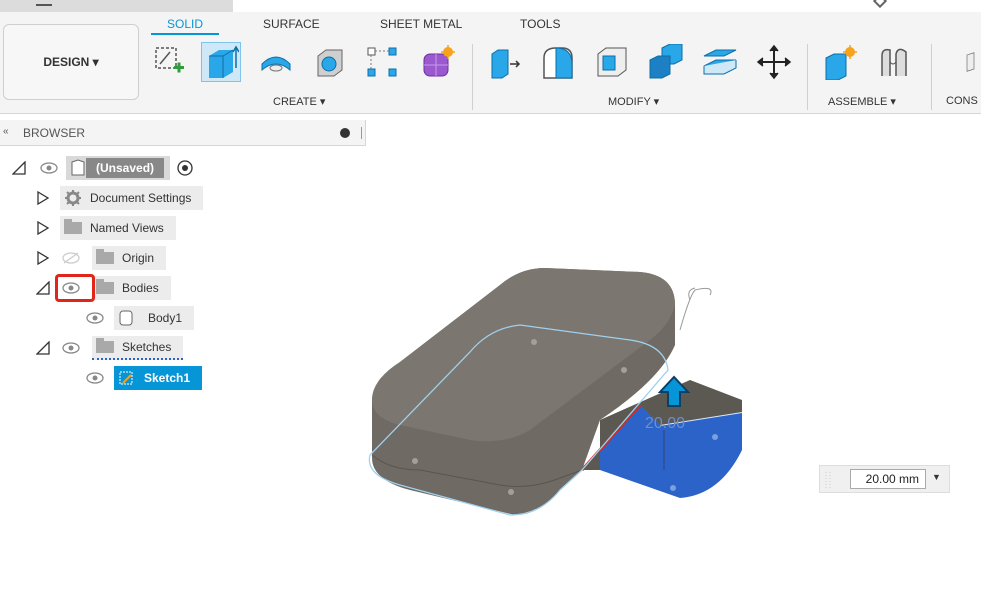 Image resolution: width=981 pixels, height=605 pixels. Describe the element at coordinates (183, 133) in the screenshot. I see `browser-header: « BROWSER` at that location.